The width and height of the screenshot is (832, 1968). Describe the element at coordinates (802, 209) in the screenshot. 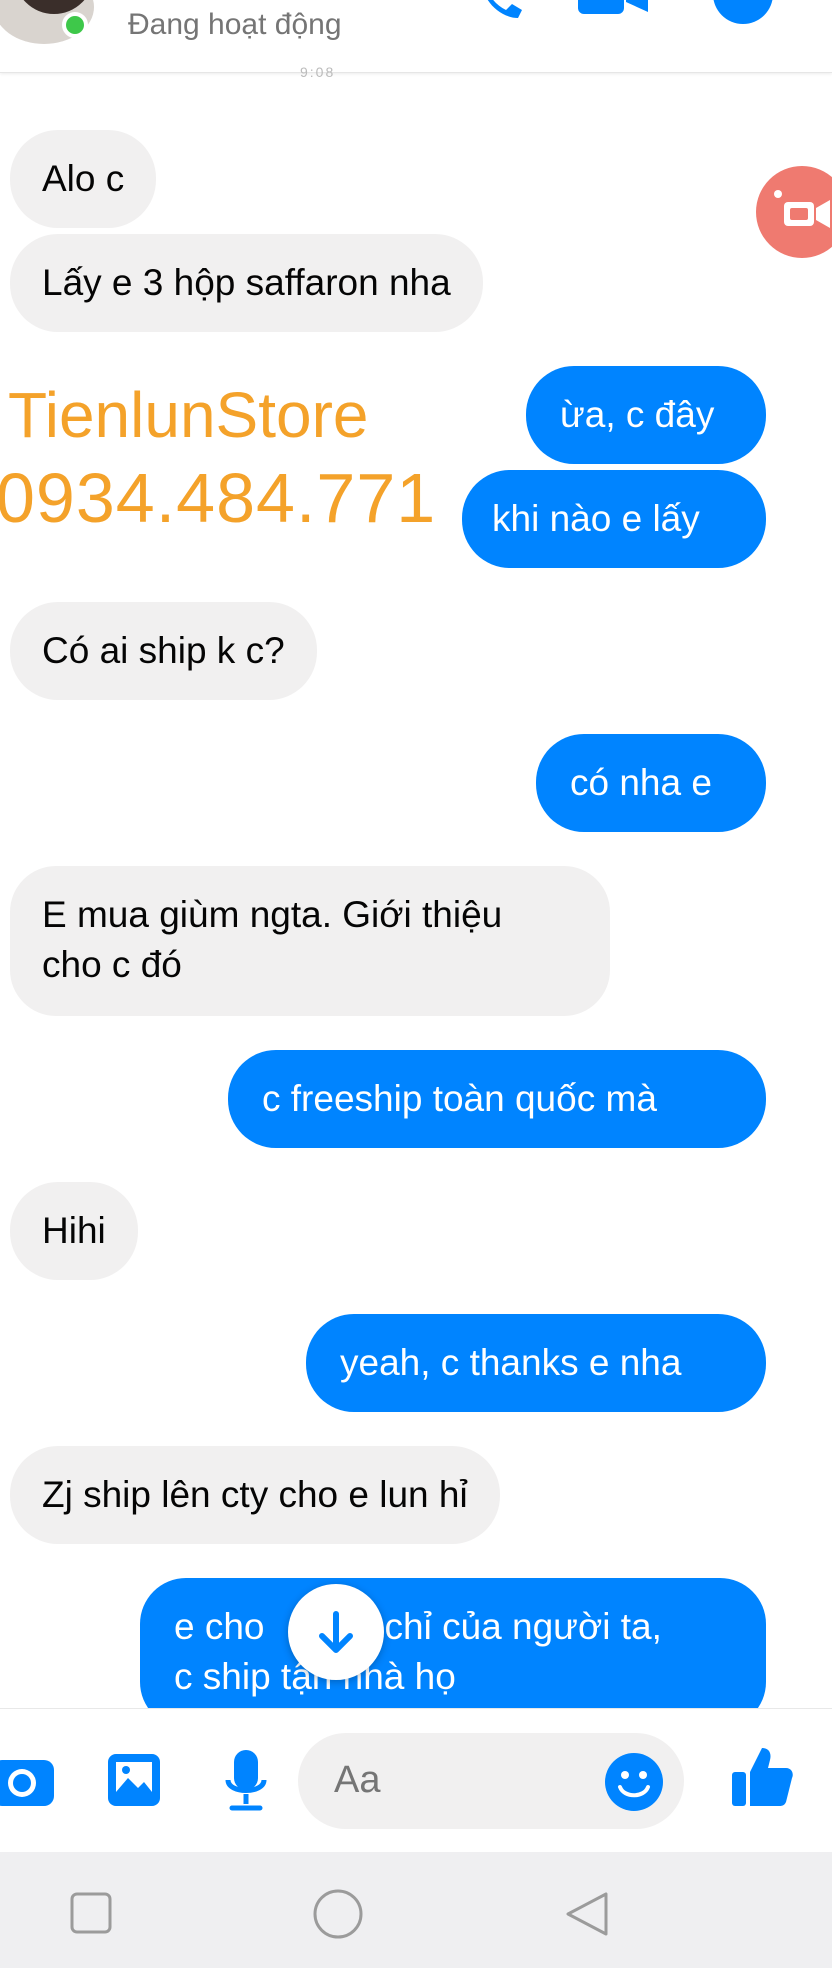

I see `video-fab-icon` at that location.